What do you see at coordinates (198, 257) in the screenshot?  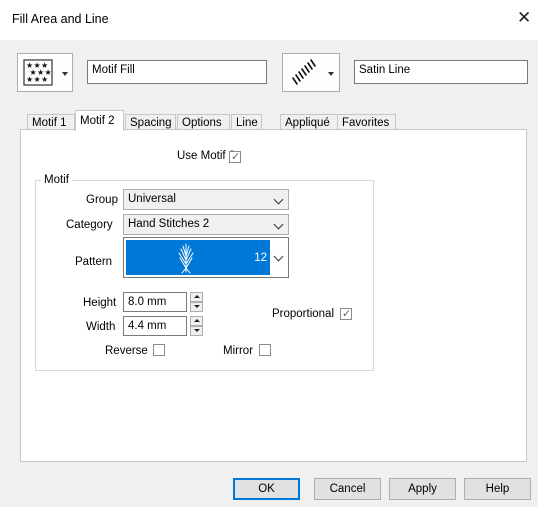 I see `pattern-selected-item: 12` at bounding box center [198, 257].